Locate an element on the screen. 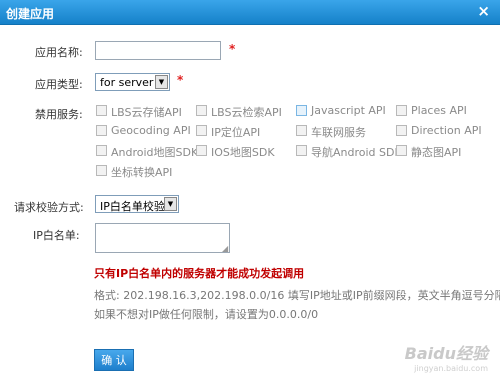 The height and width of the screenshot is (381, 500). whitelist-warning: 只有IP白名单内的服务器才能成功发起调用 is located at coordinates (199, 273).